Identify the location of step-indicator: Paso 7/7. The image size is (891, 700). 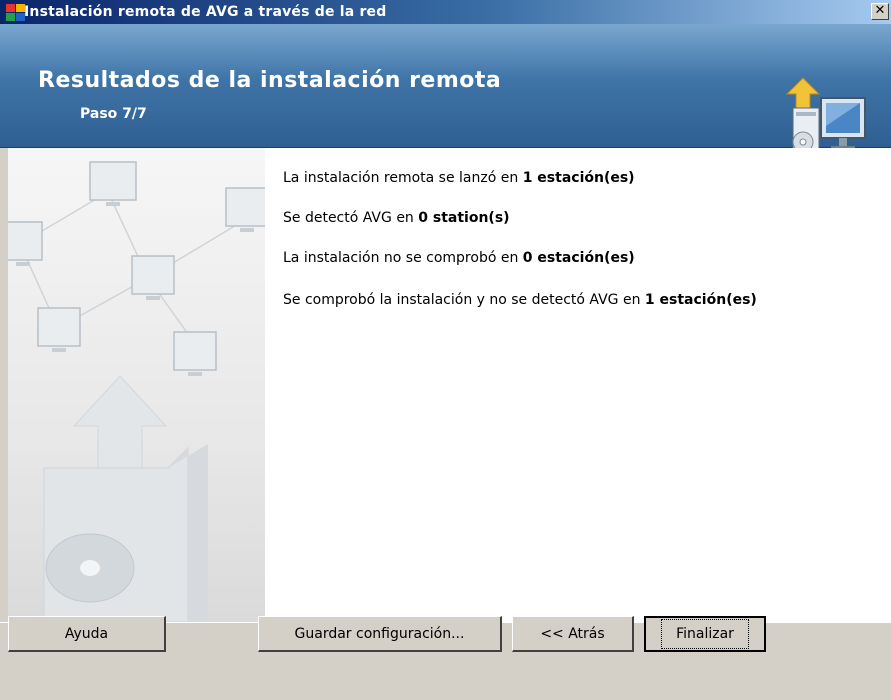
(113, 114).